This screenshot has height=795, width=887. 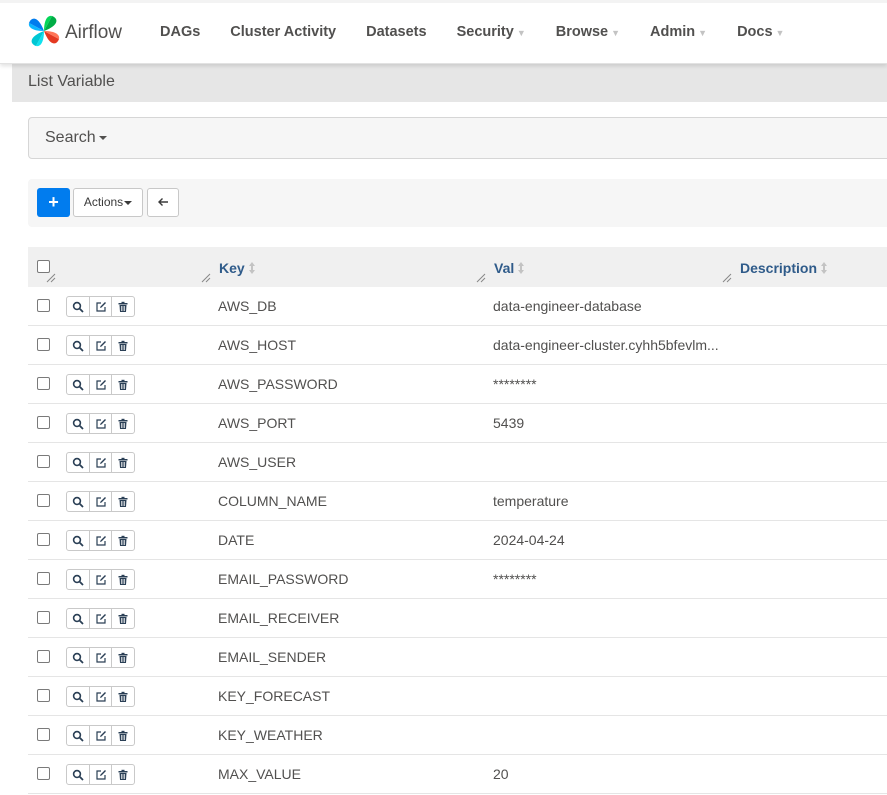 What do you see at coordinates (237, 268) in the screenshot?
I see `column-header-key: Key` at bounding box center [237, 268].